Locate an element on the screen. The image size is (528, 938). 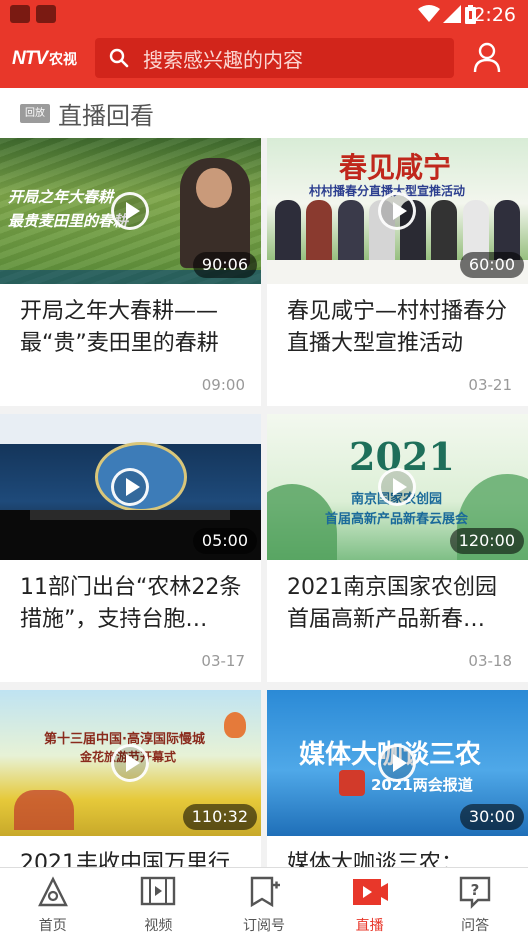
video-thumbnail: 开局之年大春耕 最贵麦田里的春耕 90:06 is located at coordinates (130, 211).